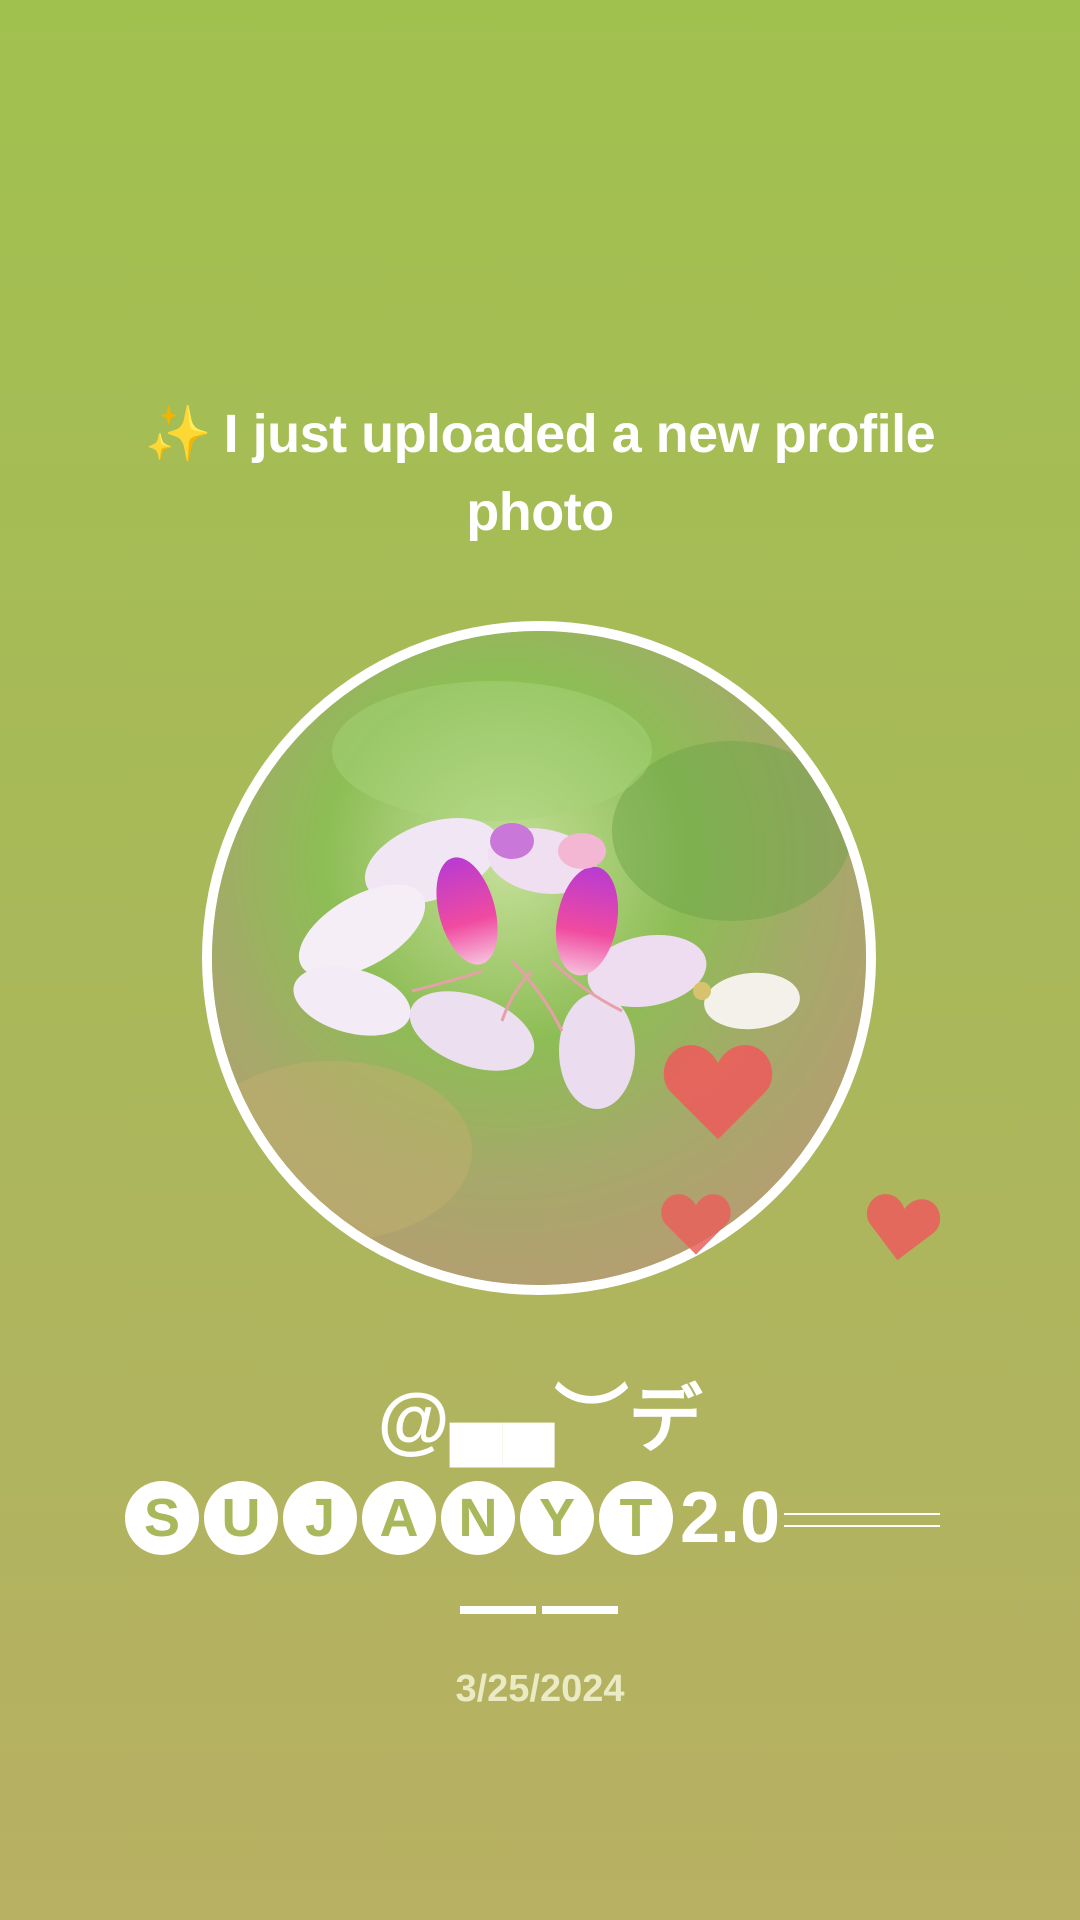 The image size is (1080, 1920). What do you see at coordinates (241, 1518) in the screenshot?
I see `username-letter: U` at bounding box center [241, 1518].